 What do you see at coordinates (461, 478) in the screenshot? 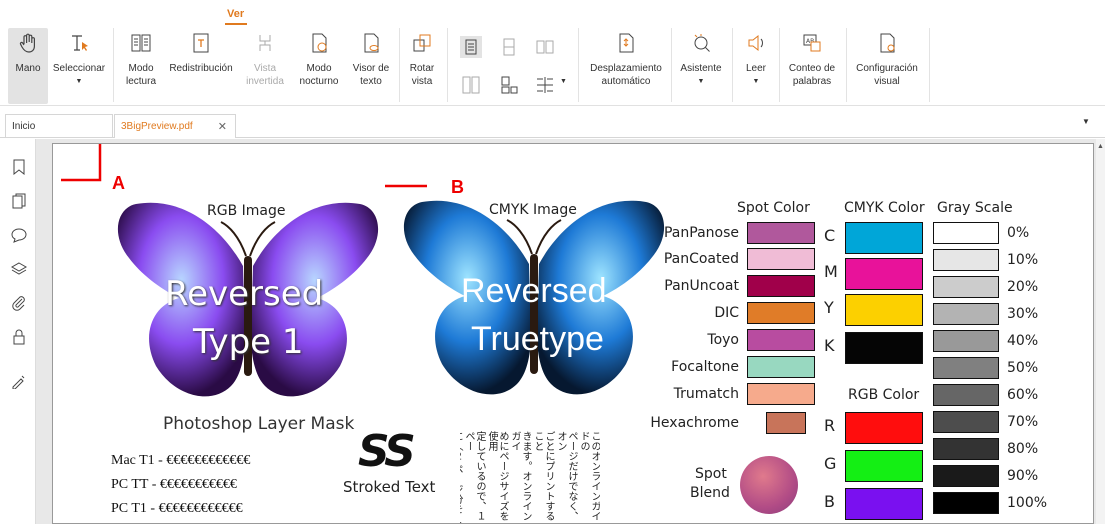
I see `japanese-text-column: に（２ ページ分を１ペ` at bounding box center [461, 478].